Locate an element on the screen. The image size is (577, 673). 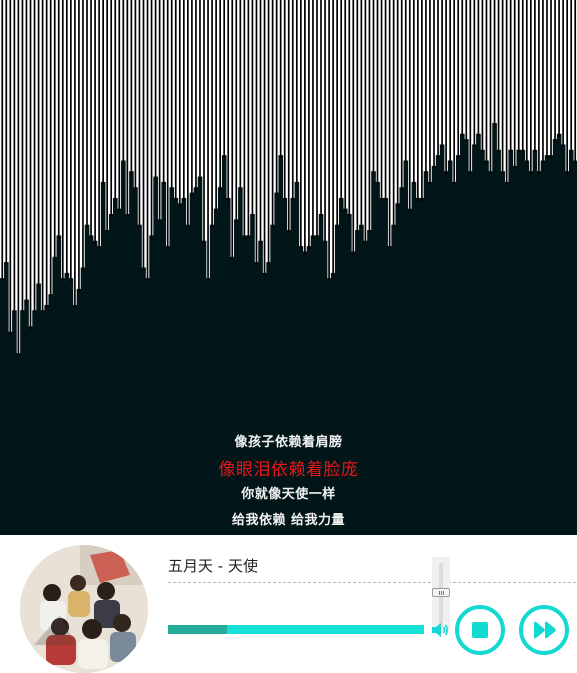
volume-thumb is located at coordinates (441, 592).